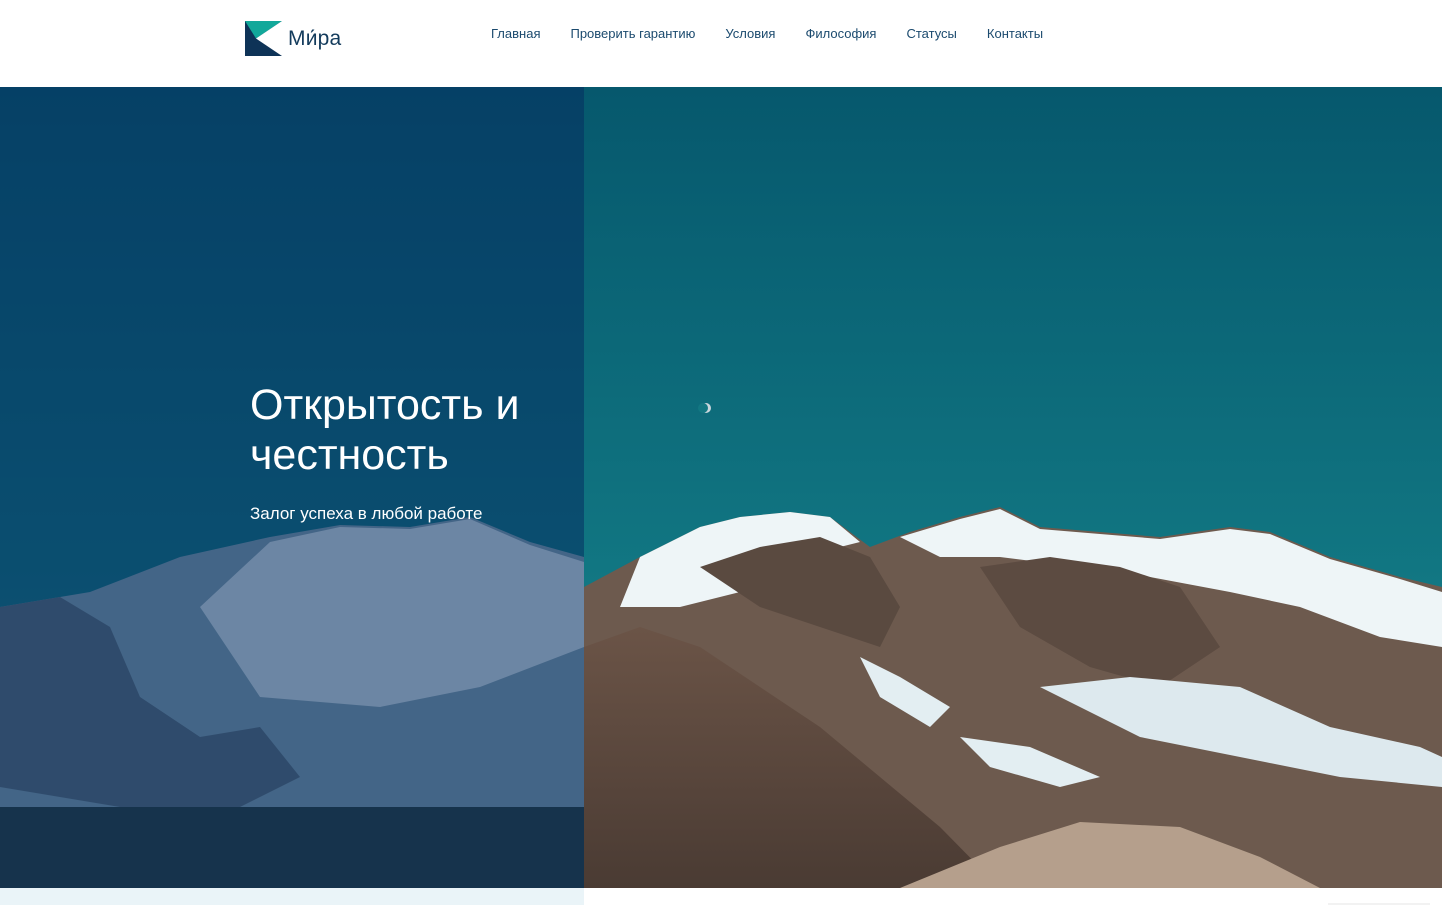 The height and width of the screenshot is (905, 1442). I want to click on nav-link-terms: Условия, so click(750, 33).